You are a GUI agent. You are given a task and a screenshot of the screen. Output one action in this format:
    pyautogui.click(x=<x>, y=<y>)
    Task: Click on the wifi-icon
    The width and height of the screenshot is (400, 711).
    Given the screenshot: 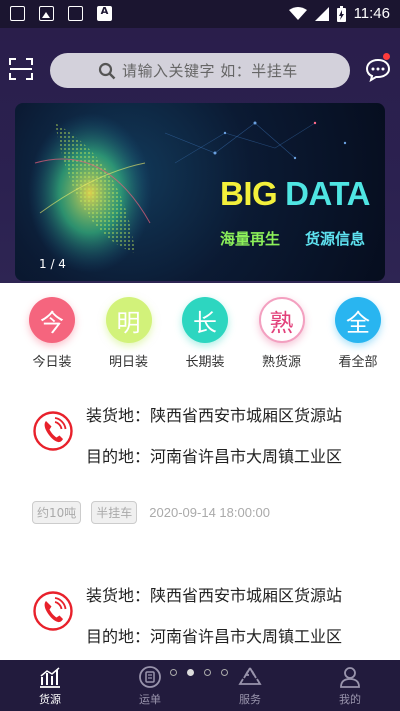 What is the action you would take?
    pyautogui.click(x=297, y=13)
    